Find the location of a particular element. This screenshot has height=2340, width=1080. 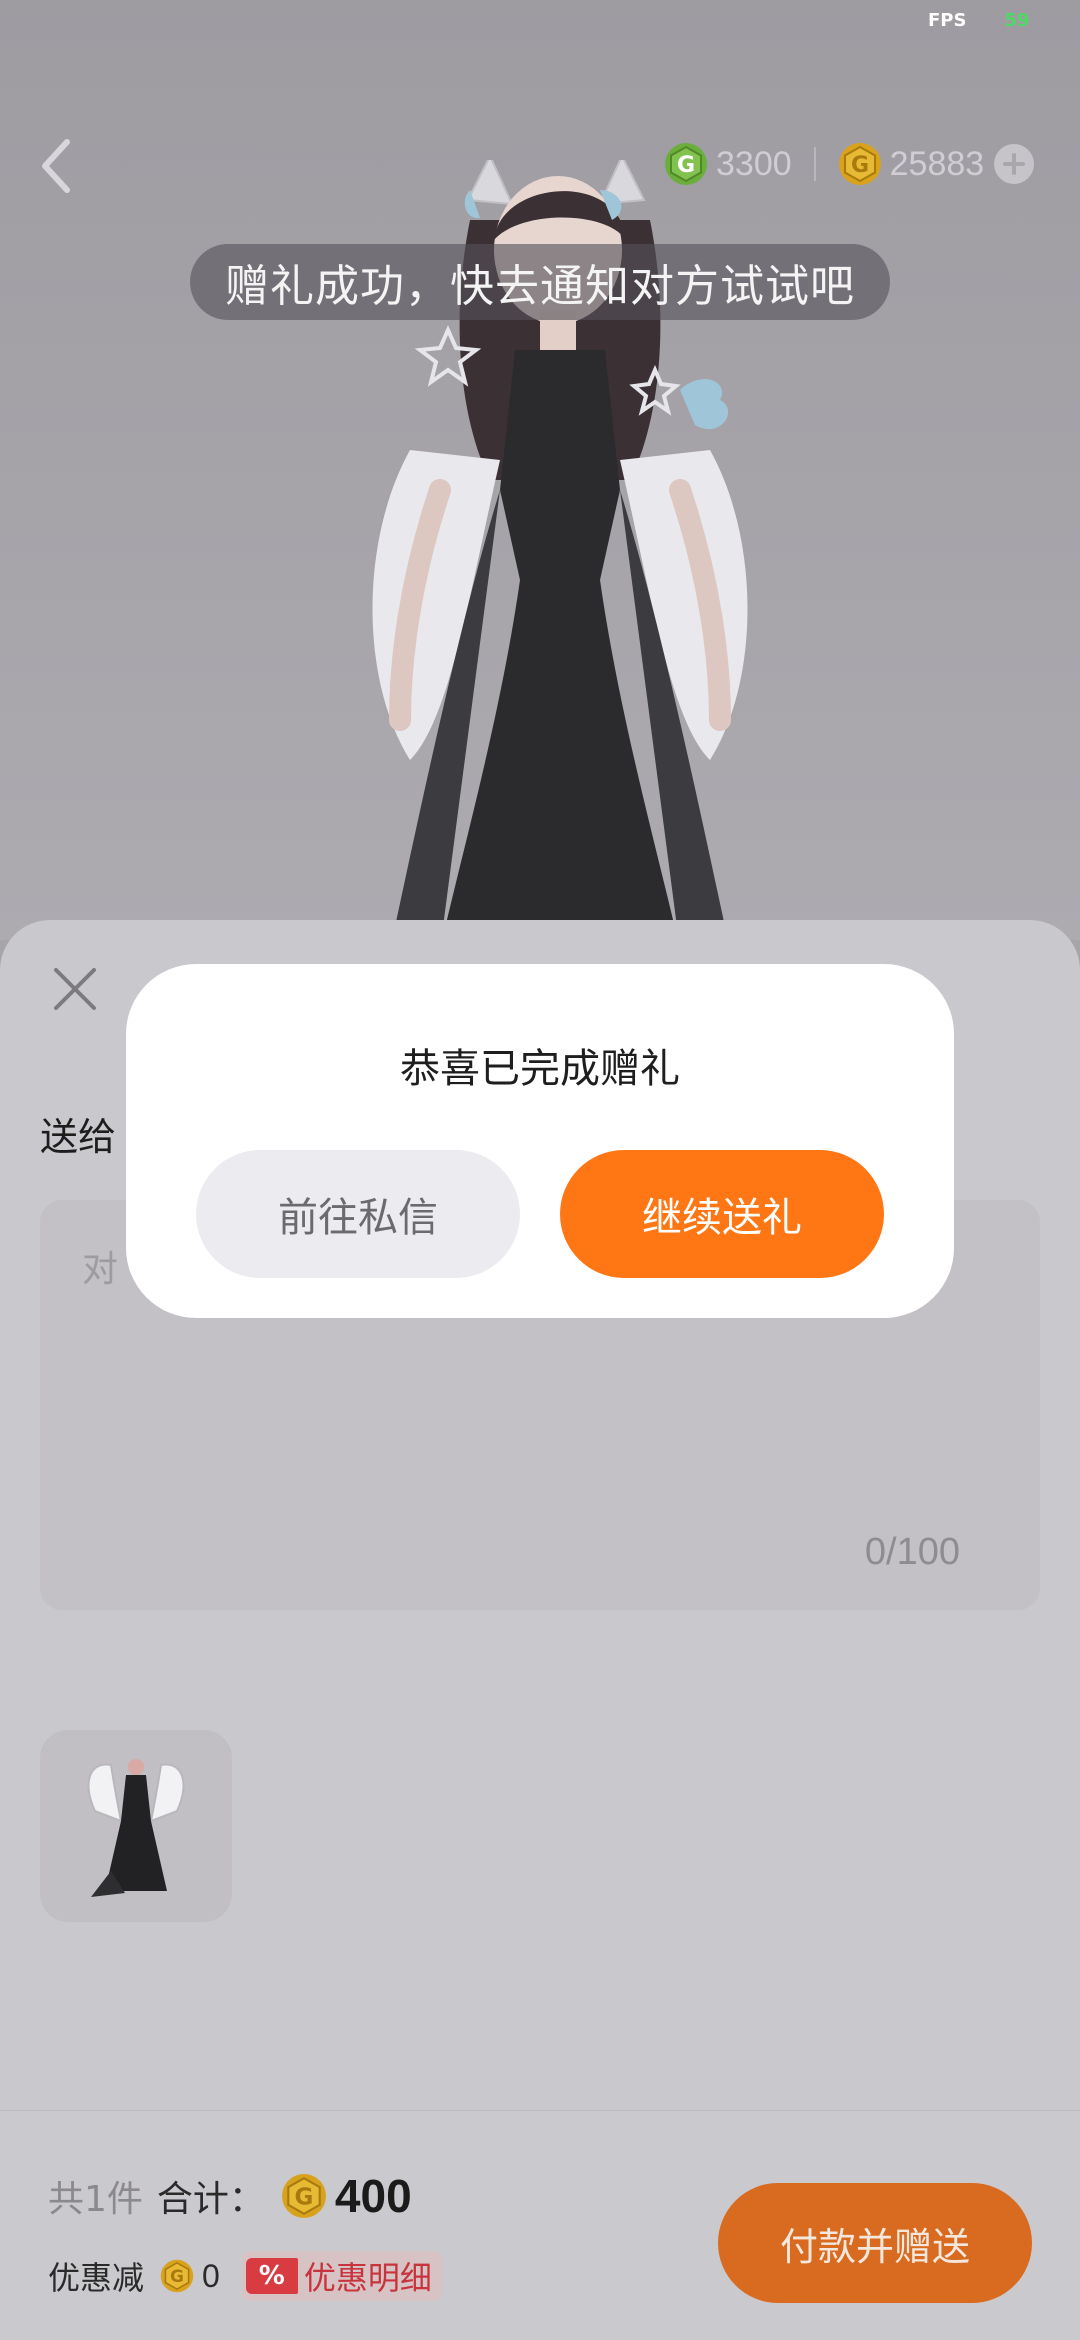

total-row: 共1件 合计： G 400 is located at coordinates (230, 2196).